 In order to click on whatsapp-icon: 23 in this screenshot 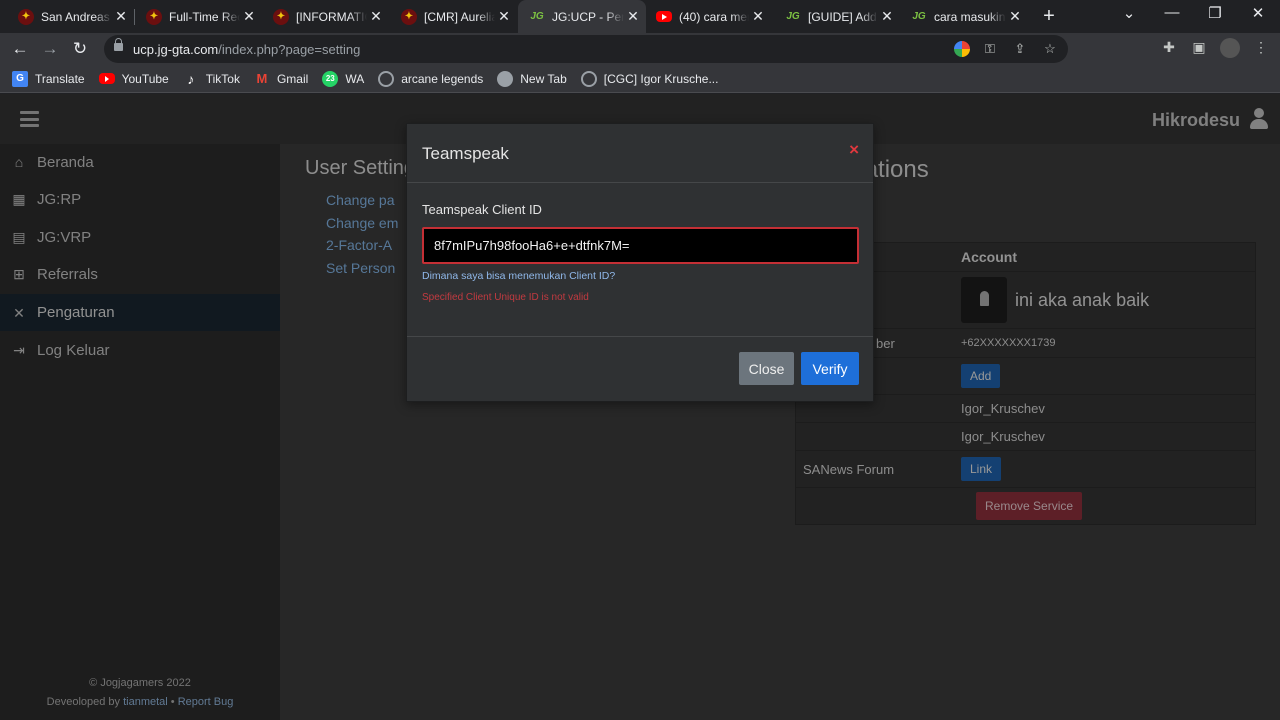, I will do `click(330, 78)`.